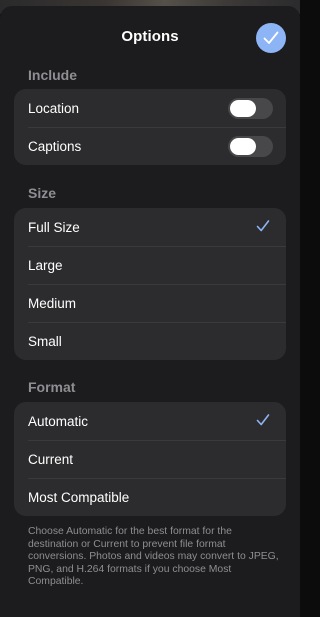 This screenshot has height=617, width=320. I want to click on format-option-most-compatible: Most Compatible, so click(150, 497).